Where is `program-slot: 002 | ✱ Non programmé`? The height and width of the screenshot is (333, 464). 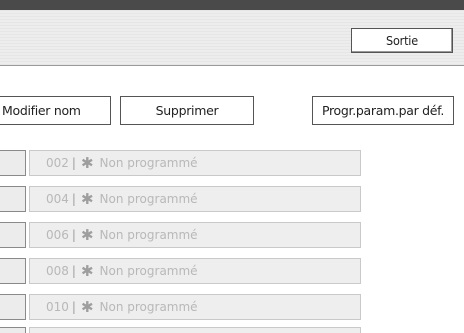
program-slot: 002 | ✱ Non programmé is located at coordinates (195, 163).